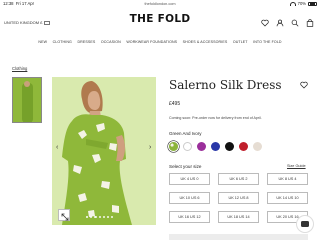  I want to click on size-label: Select your size, so click(185, 166).